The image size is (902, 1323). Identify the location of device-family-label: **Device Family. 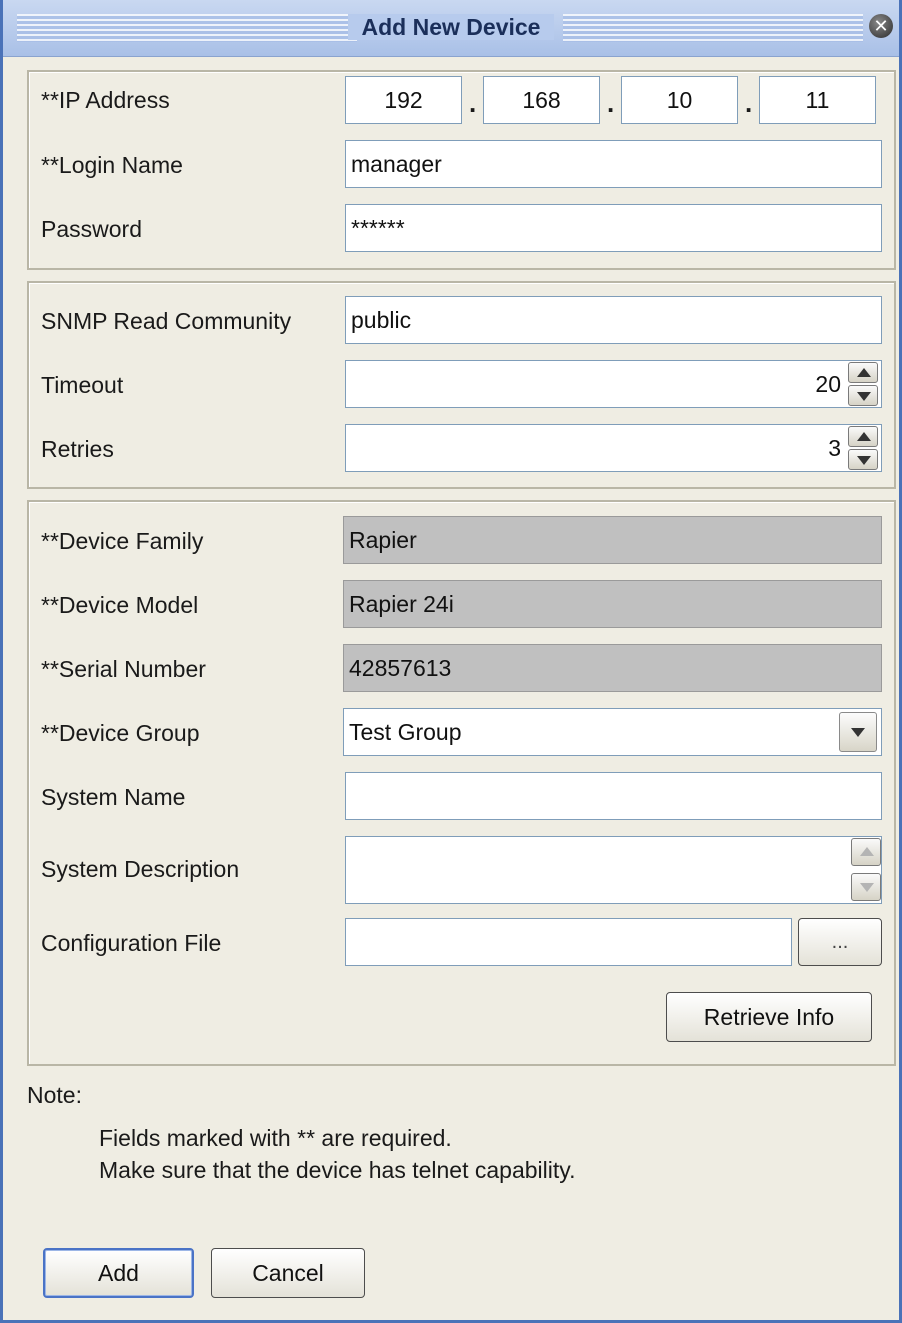
(122, 541).